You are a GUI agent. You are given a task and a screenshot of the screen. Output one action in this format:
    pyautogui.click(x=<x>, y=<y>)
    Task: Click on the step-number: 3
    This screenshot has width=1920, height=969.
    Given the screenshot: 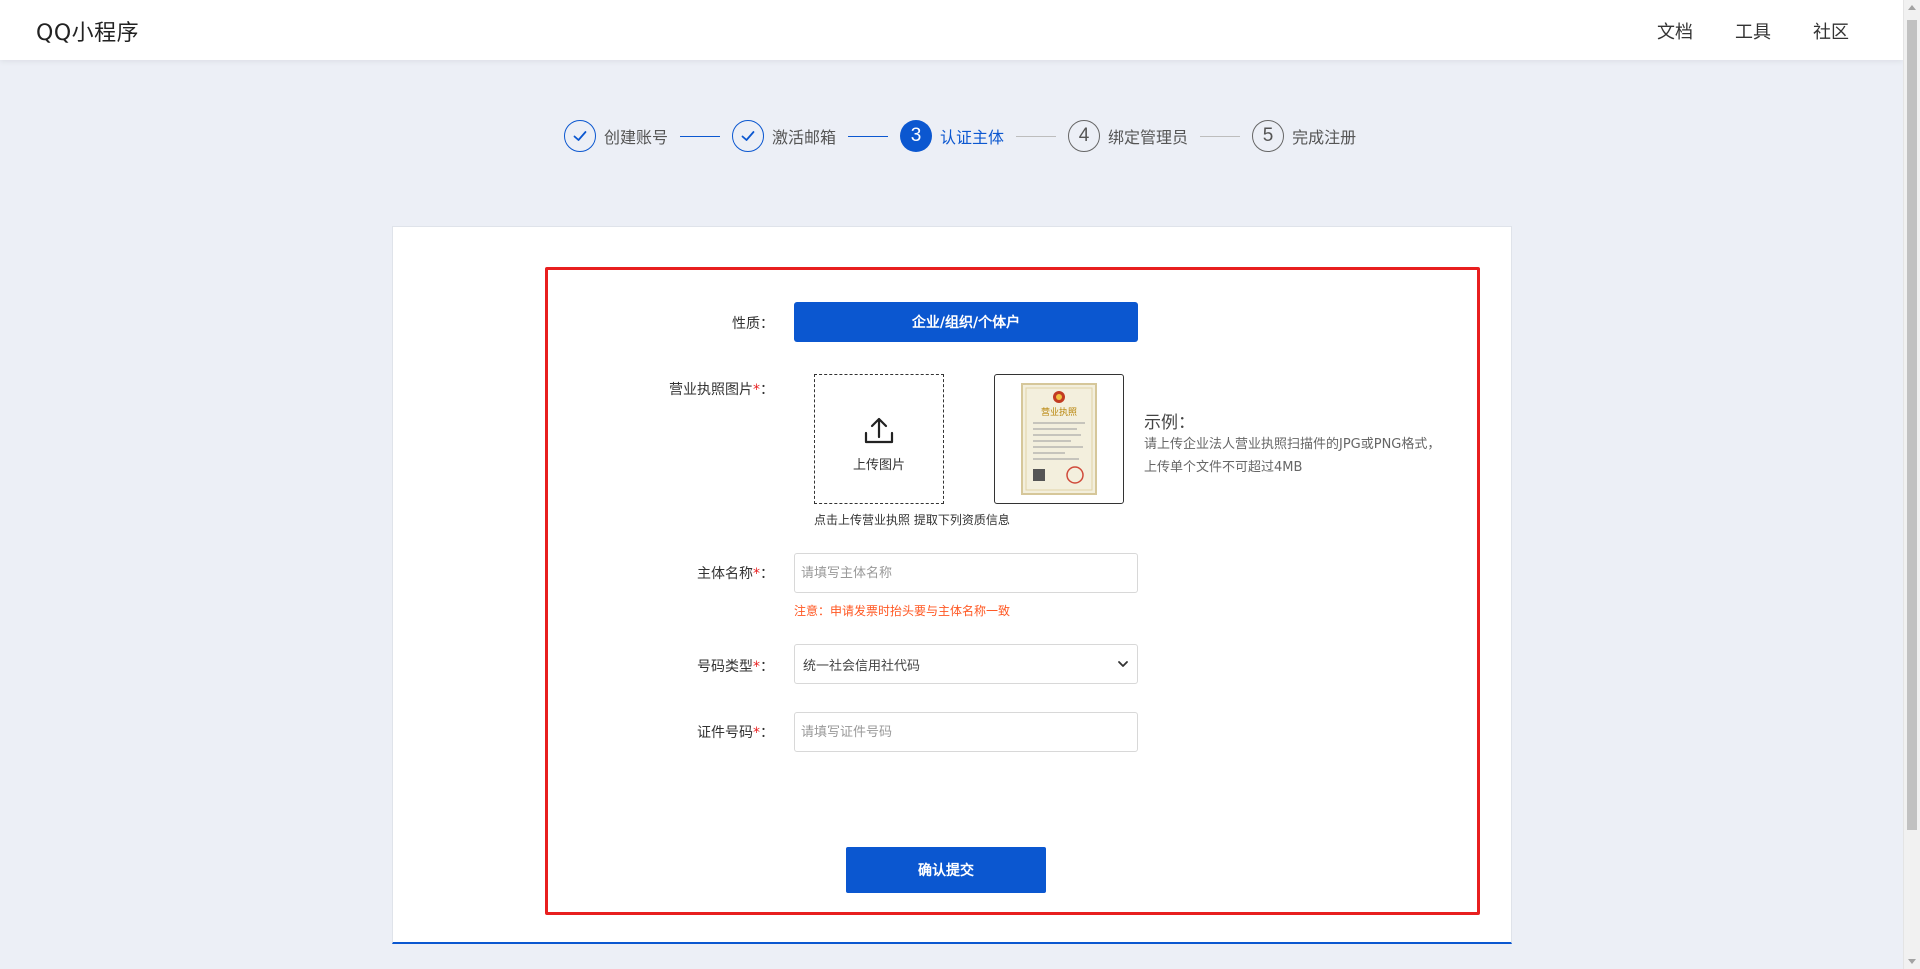 What is the action you would take?
    pyautogui.click(x=916, y=136)
    